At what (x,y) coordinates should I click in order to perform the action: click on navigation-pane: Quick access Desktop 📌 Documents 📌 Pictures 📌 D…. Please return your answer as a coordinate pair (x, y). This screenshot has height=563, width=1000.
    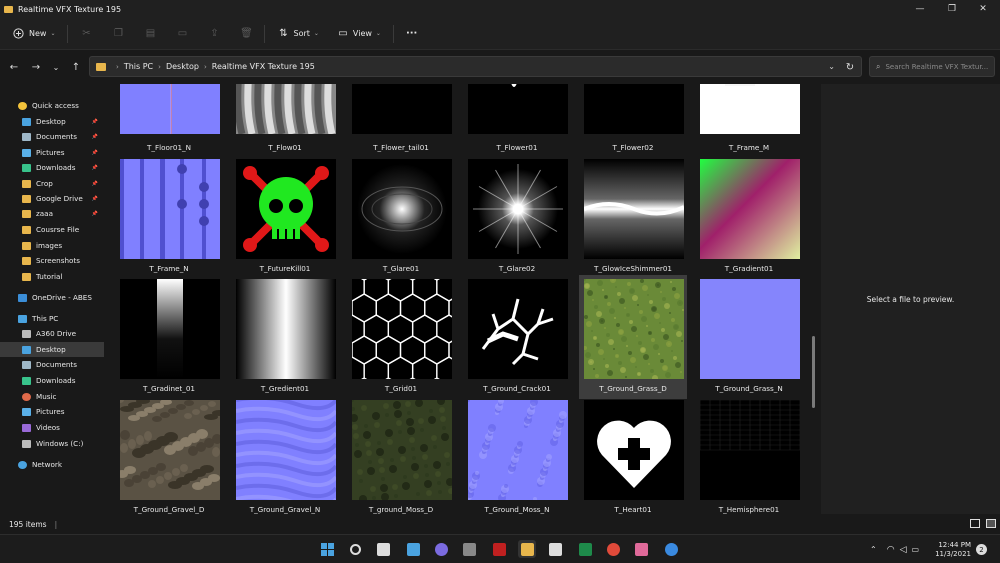
    Looking at the image, I should click on (52, 299).